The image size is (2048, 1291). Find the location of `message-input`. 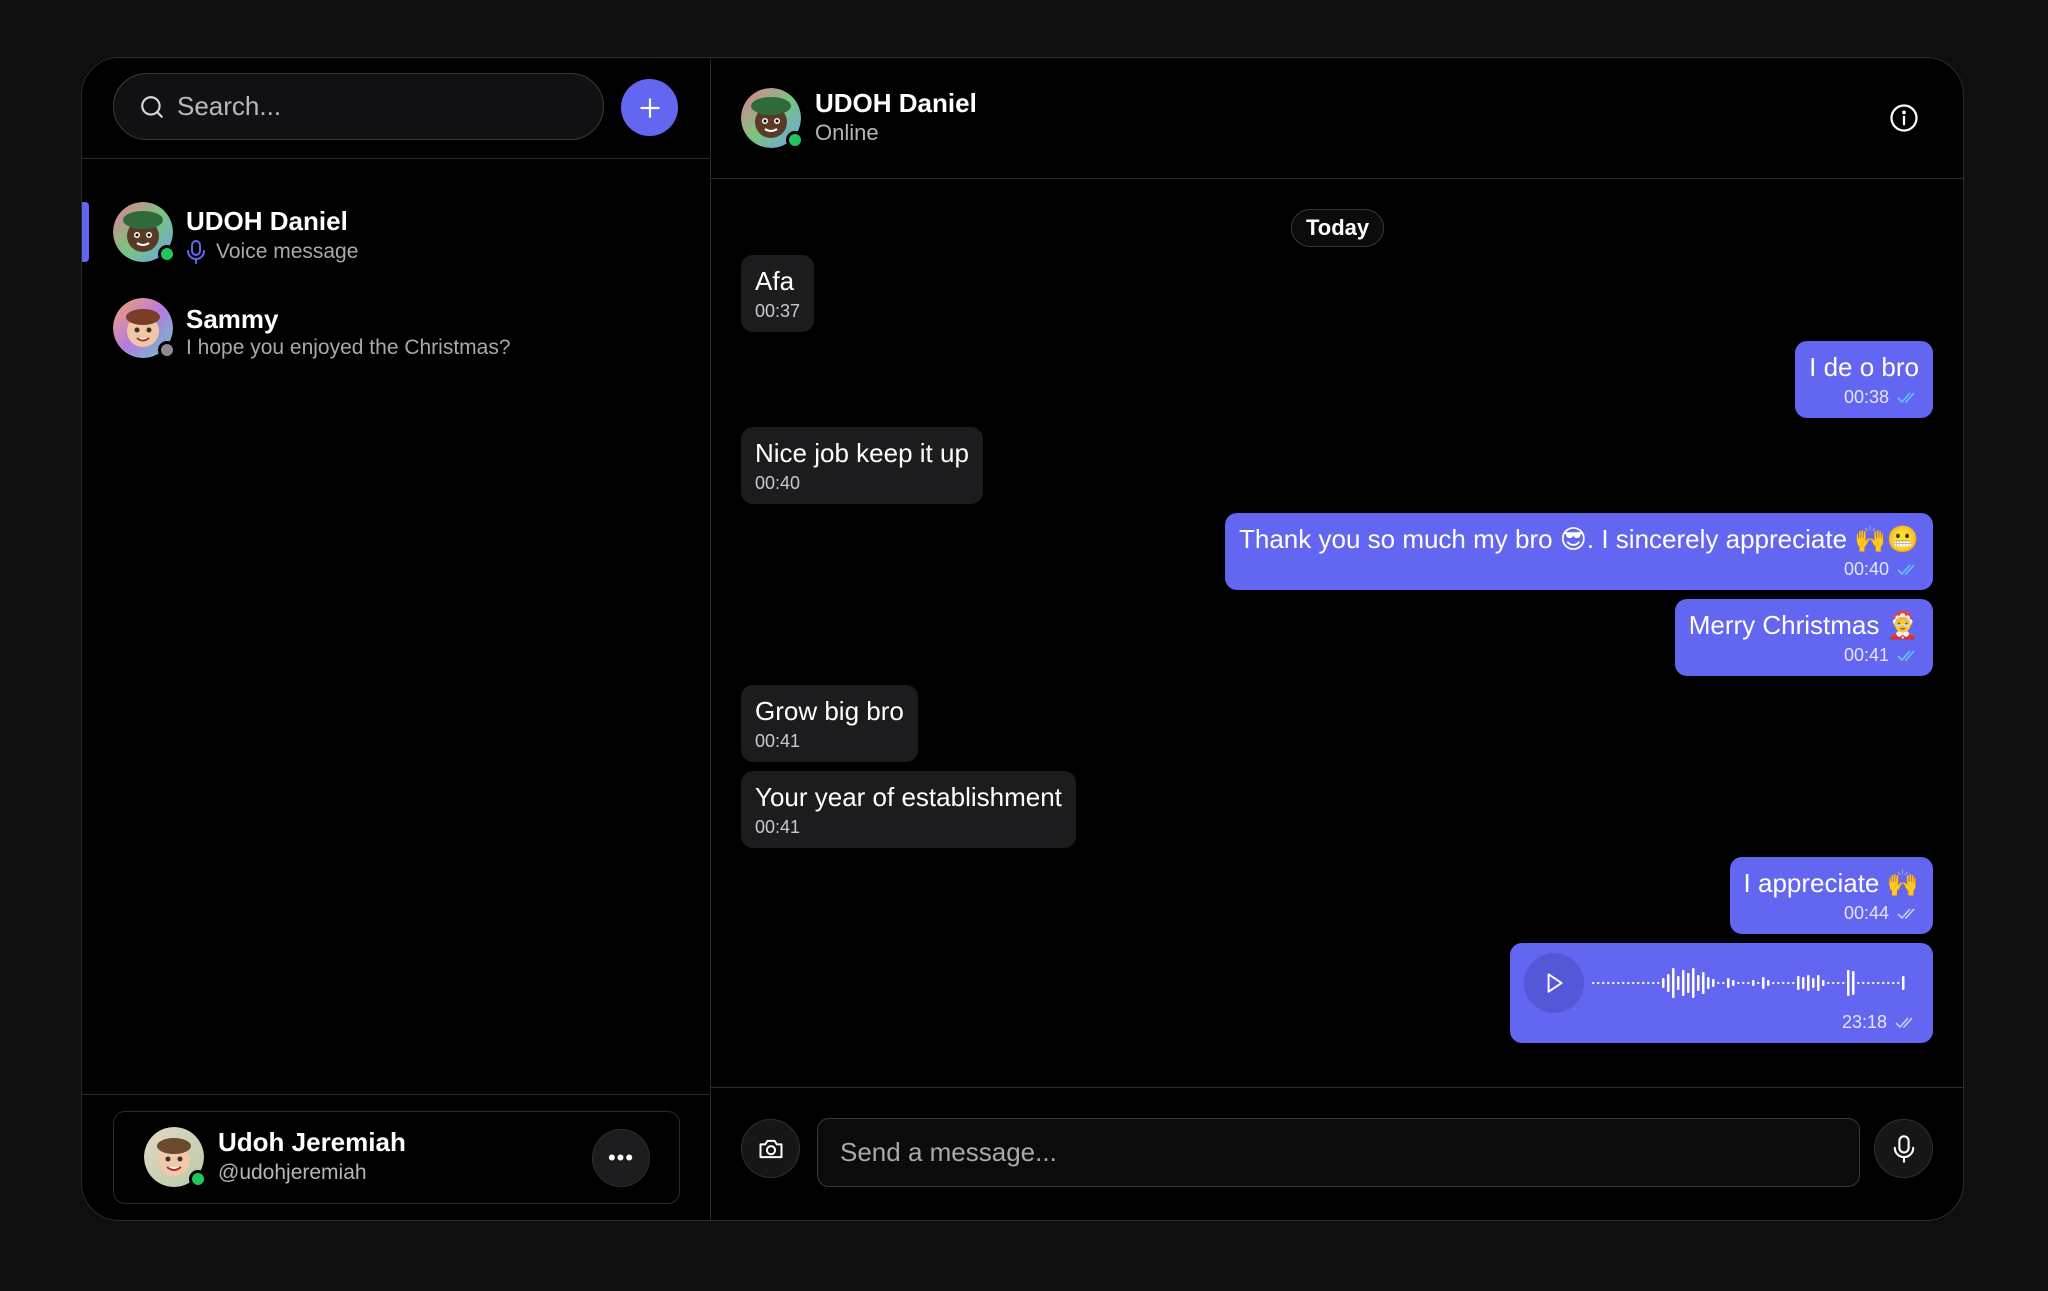

message-input is located at coordinates (1349, 1152).